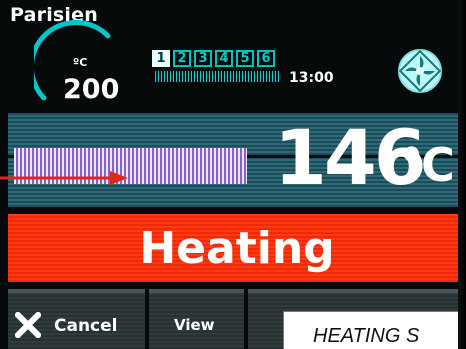 This screenshot has height=349, width=466. Describe the element at coordinates (161, 58) in the screenshot. I see `step-button: 1` at that location.